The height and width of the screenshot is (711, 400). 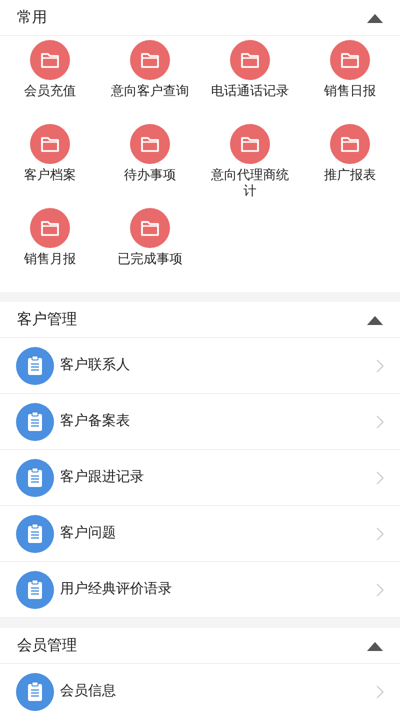 I want to click on menu-row: 客户跟进记录, so click(x=200, y=478).